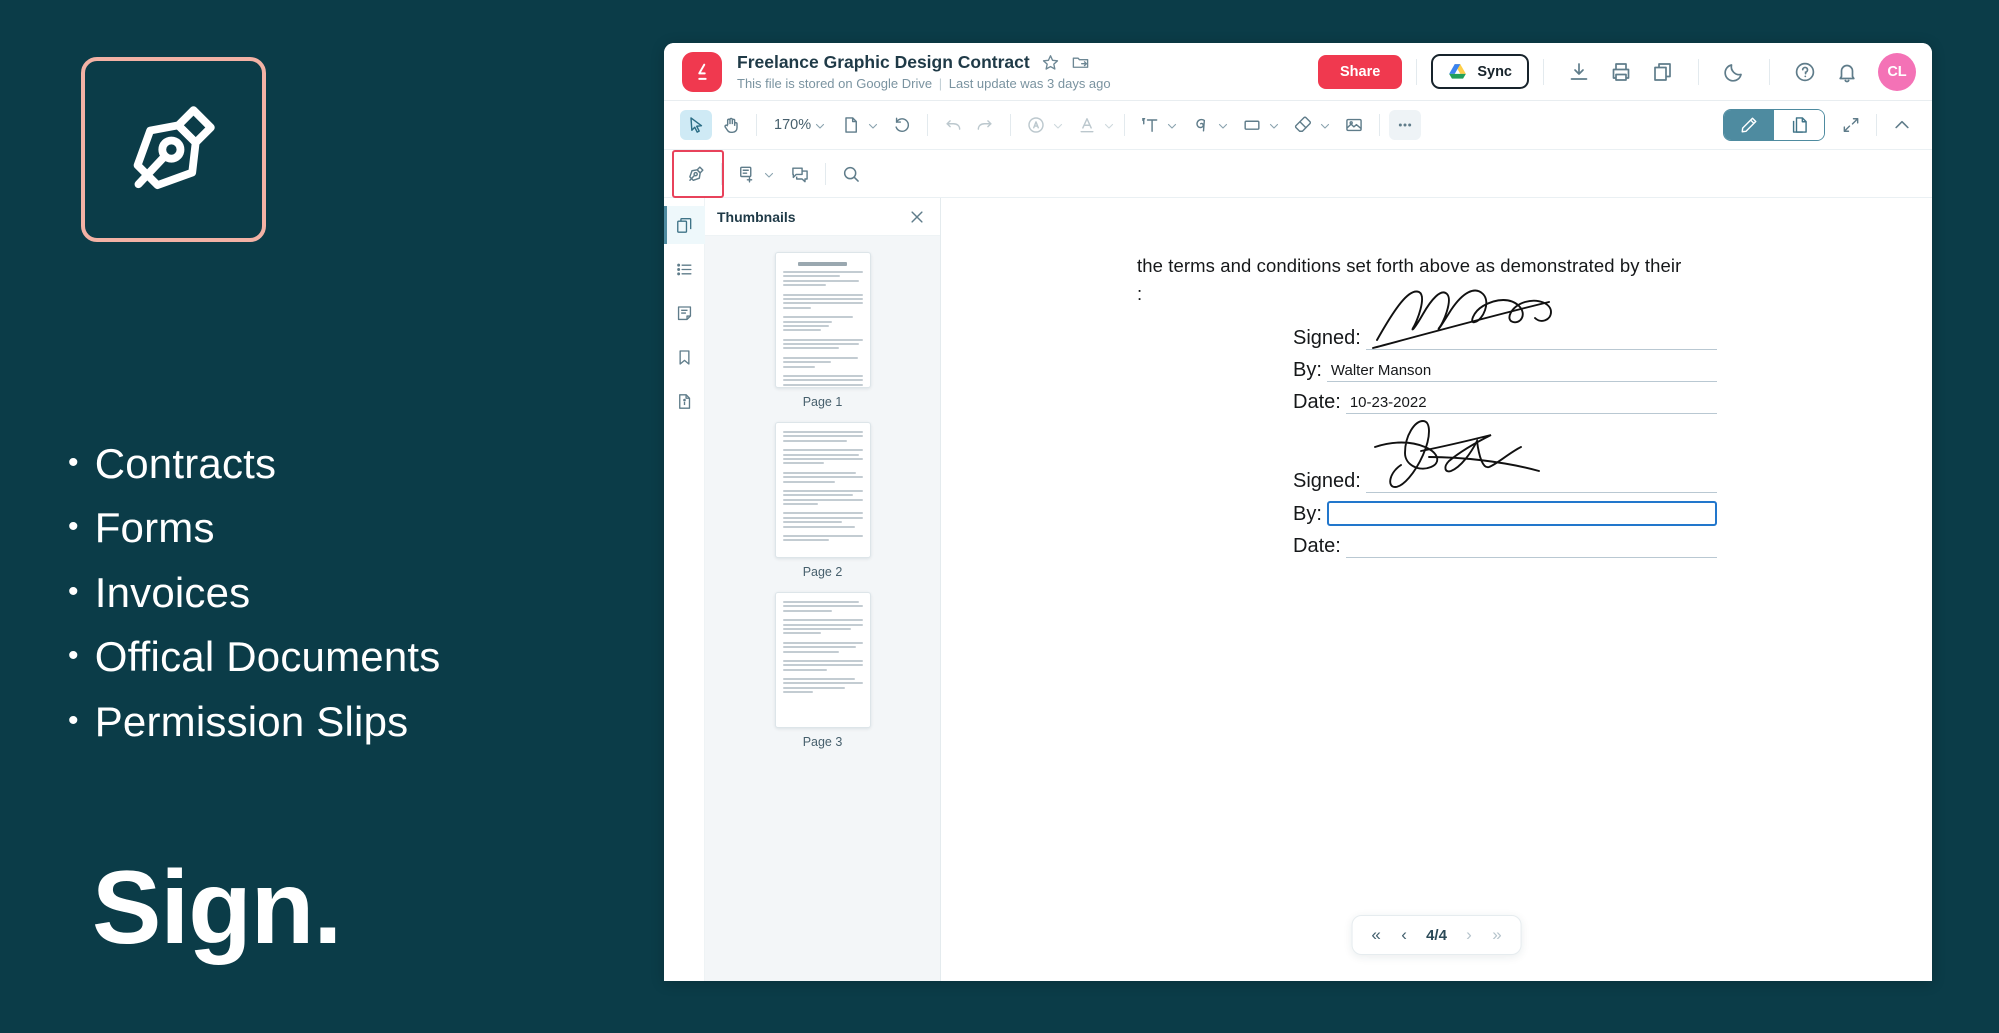  Describe the element at coordinates (1521, 370) in the screenshot. I see `by-field: Walter Manson` at that location.